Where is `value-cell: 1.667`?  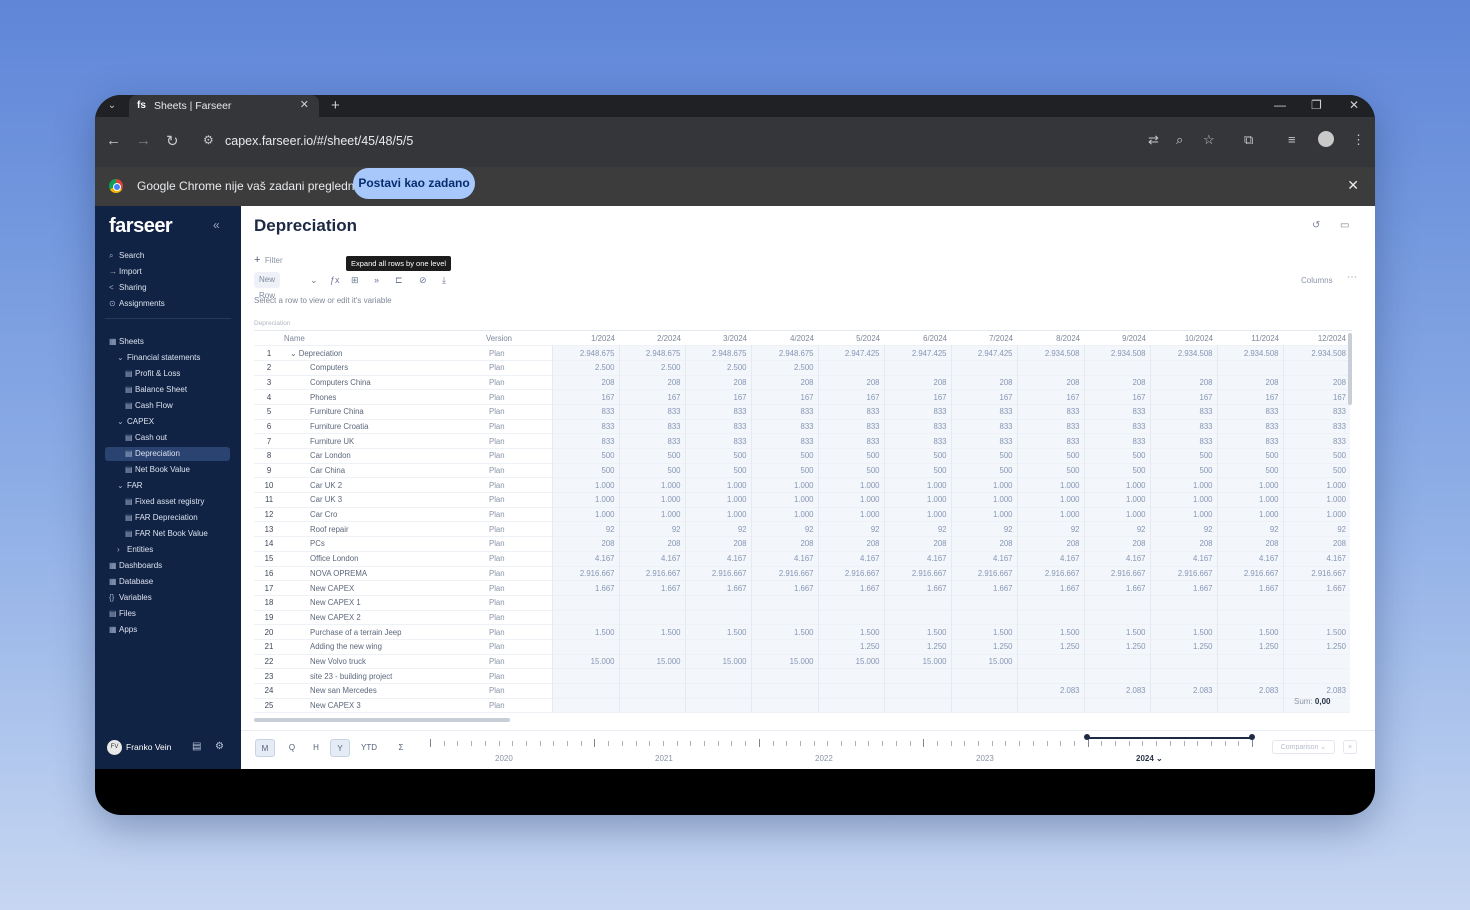 value-cell: 1.667 is located at coordinates (1116, 588).